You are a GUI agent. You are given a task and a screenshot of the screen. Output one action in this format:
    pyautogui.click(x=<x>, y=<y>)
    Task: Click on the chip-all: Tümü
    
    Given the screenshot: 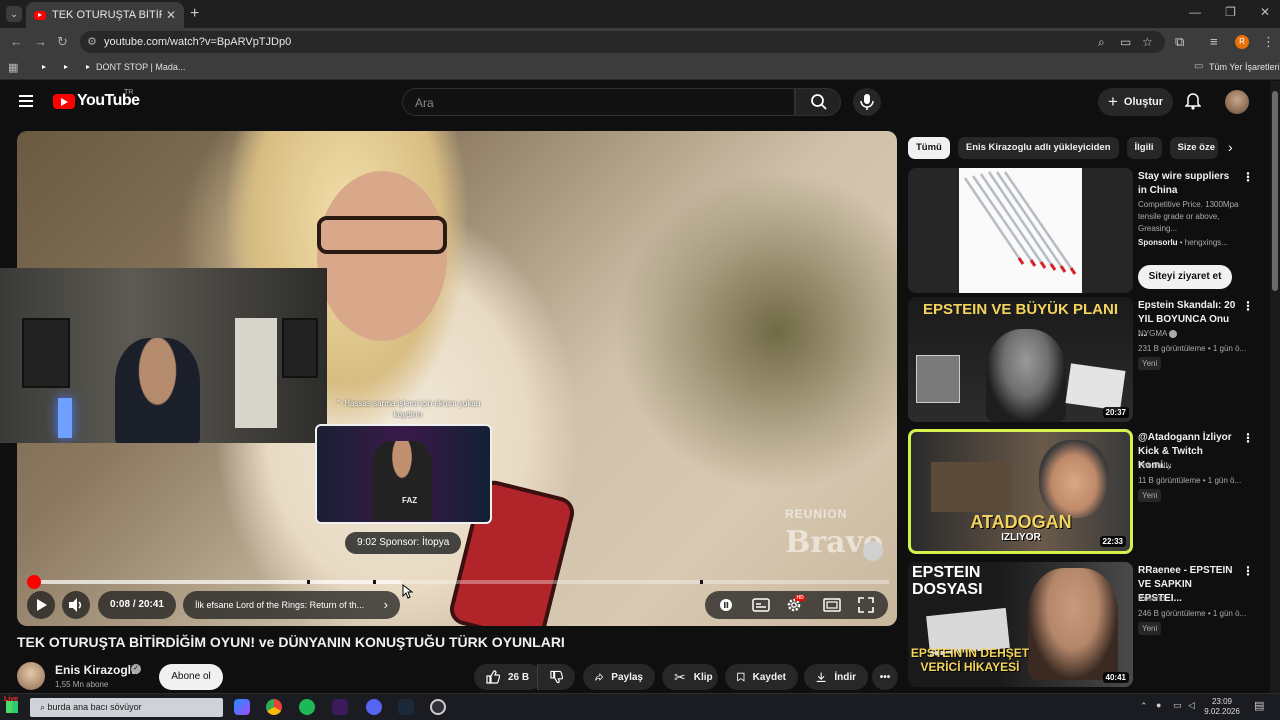 What is the action you would take?
    pyautogui.click(x=929, y=148)
    